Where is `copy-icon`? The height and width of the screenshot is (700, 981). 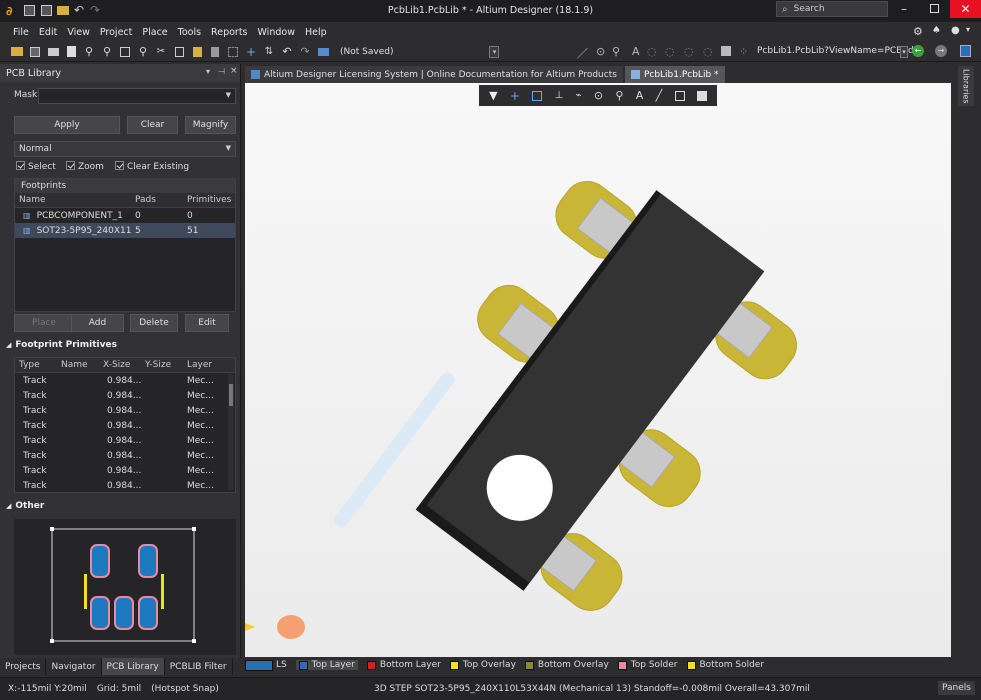 copy-icon is located at coordinates (179, 52).